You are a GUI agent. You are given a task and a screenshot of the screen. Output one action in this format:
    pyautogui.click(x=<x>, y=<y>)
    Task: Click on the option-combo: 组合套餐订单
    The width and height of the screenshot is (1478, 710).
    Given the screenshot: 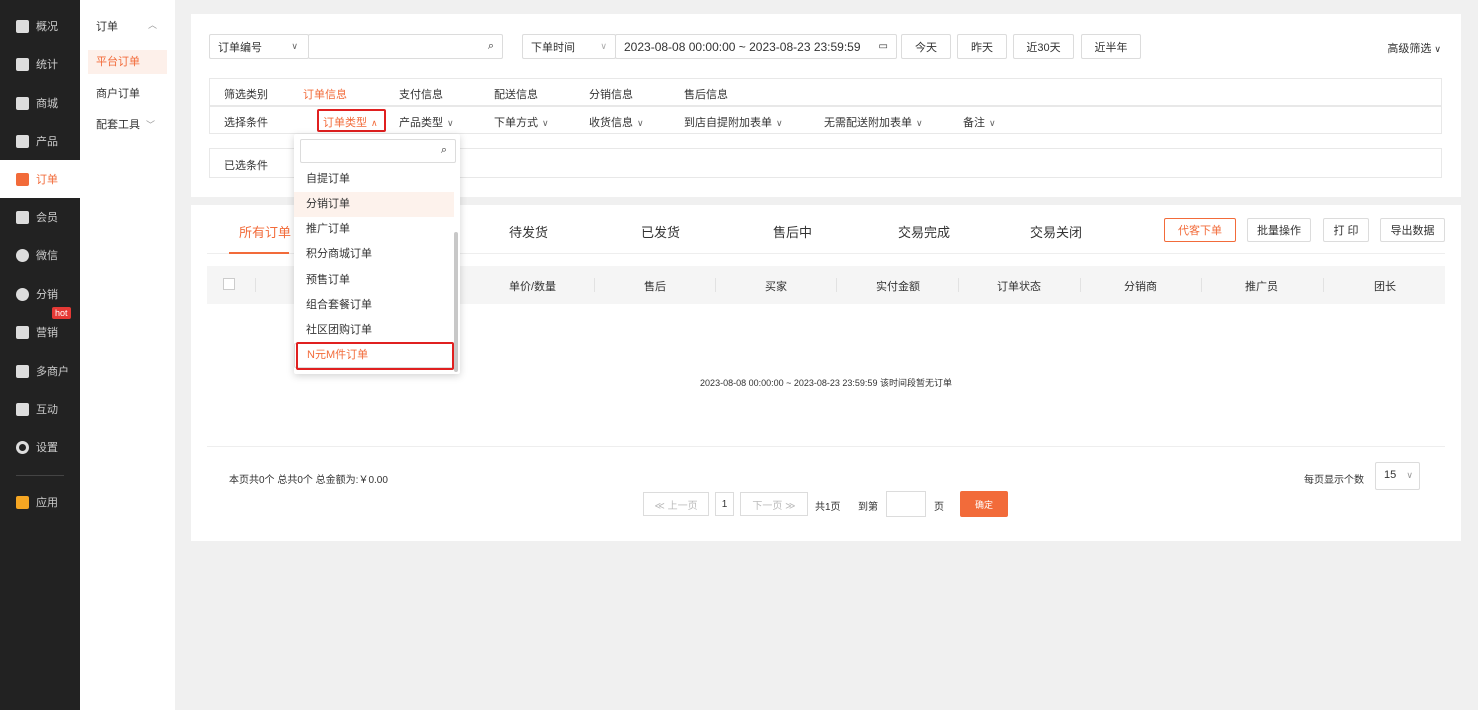 What is the action you would take?
    pyautogui.click(x=374, y=305)
    